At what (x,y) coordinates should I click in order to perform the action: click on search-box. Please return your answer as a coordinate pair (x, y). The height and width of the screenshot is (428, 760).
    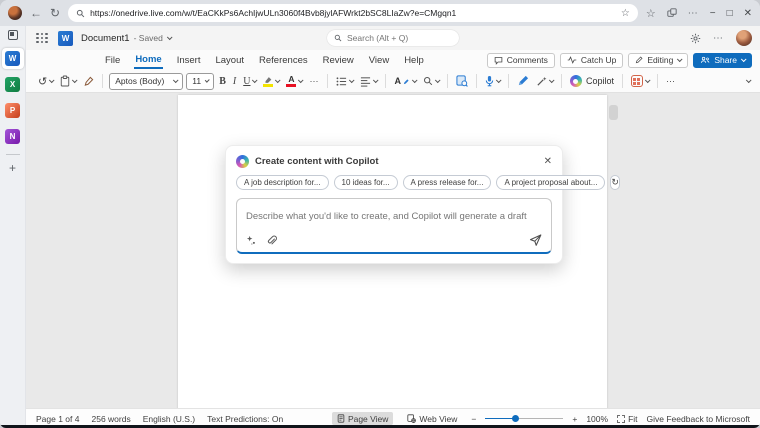
    Looking at the image, I should click on (393, 38).